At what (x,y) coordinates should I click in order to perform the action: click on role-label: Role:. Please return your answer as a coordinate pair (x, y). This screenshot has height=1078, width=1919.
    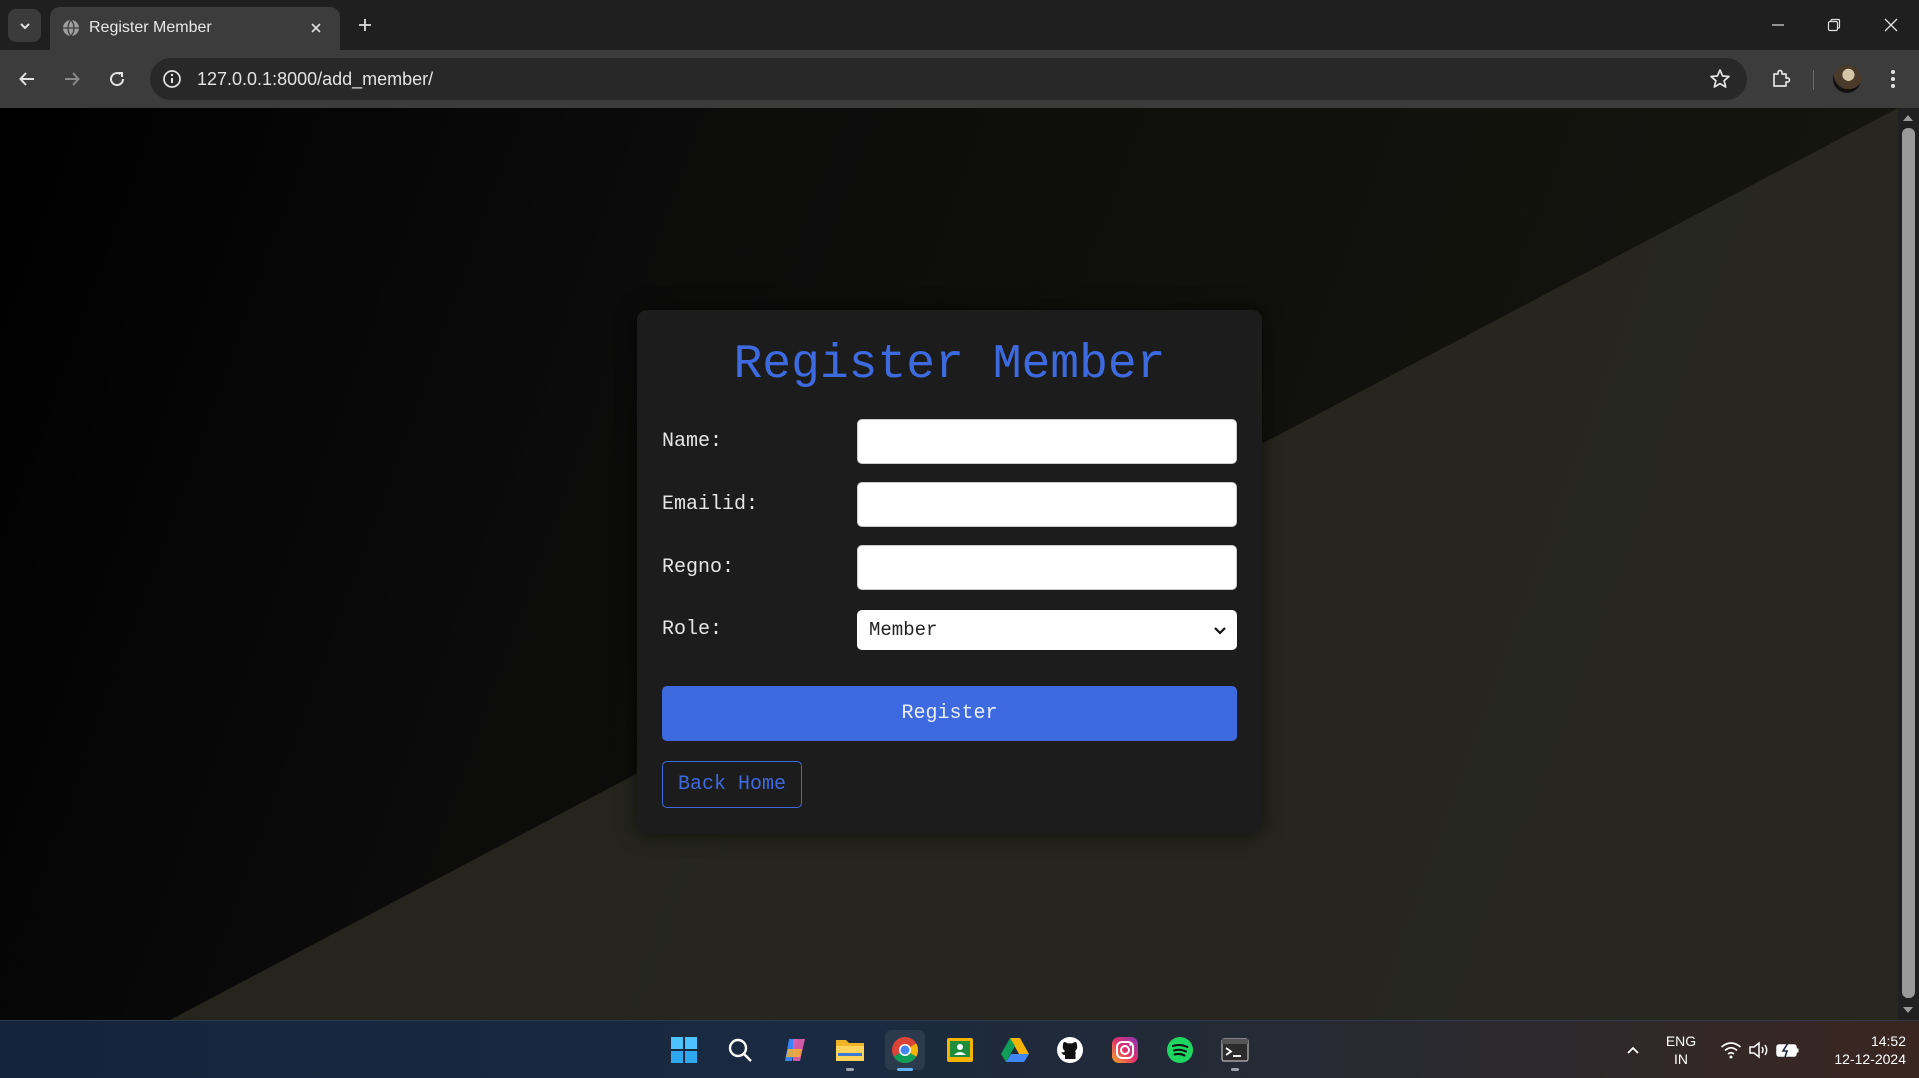
    Looking at the image, I should click on (692, 629).